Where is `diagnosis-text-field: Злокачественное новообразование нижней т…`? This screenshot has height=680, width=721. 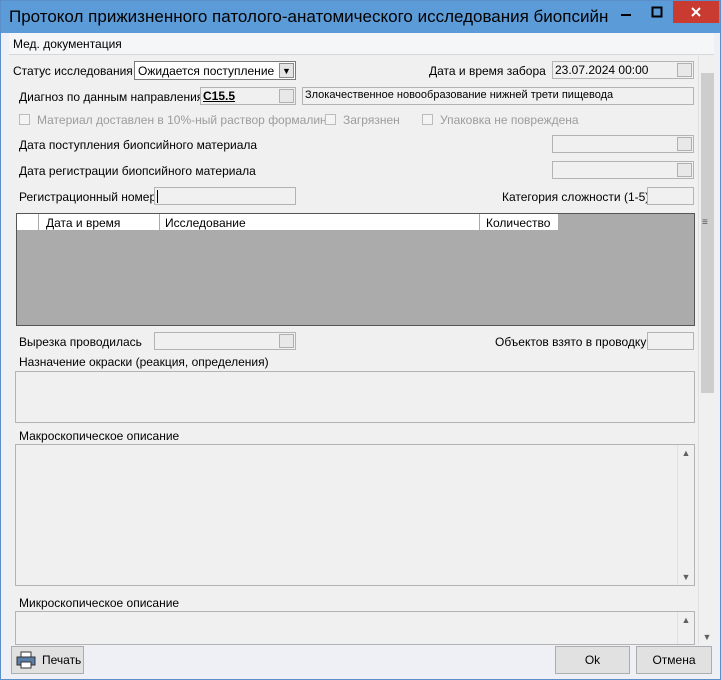
diagnosis-text-field: Злокачественное новообразование нижней т… is located at coordinates (498, 96).